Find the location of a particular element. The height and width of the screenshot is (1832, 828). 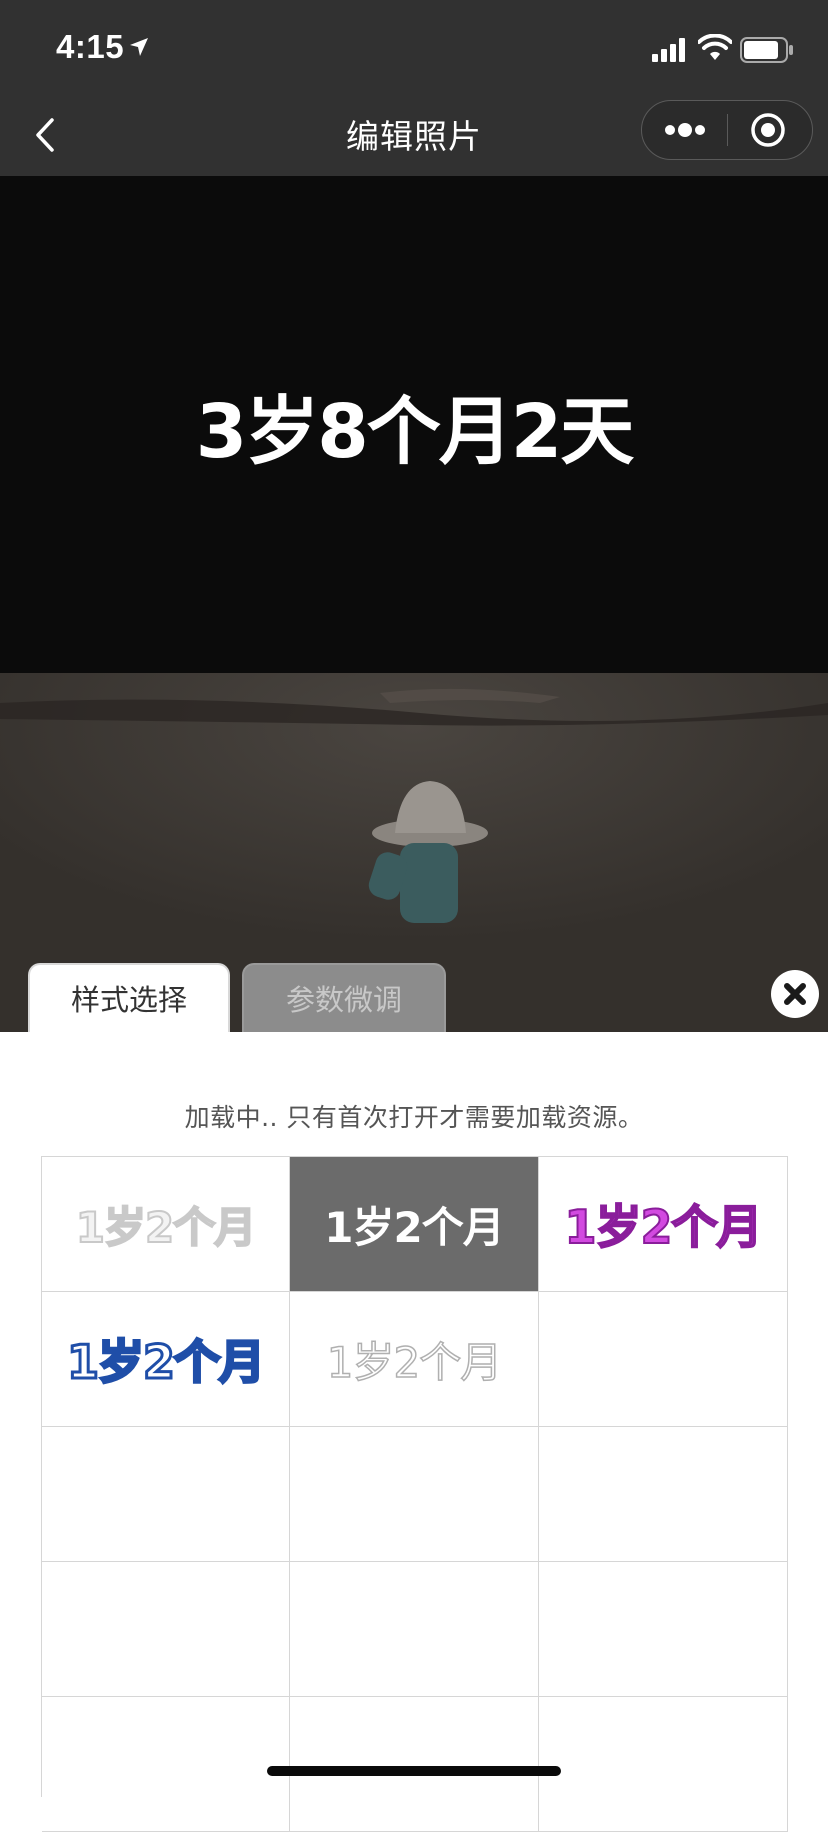

close-miniprogram-button is located at coordinates (770, 130).